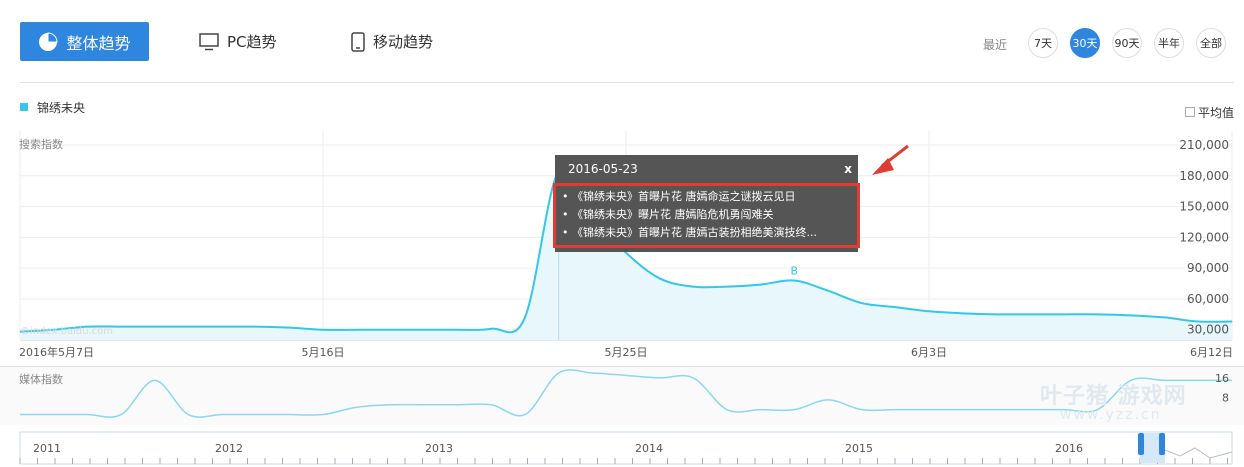 Image resolution: width=1244 pixels, height=467 pixels. Describe the element at coordinates (48, 41) in the screenshot. I see `pie-chart-icon` at that location.